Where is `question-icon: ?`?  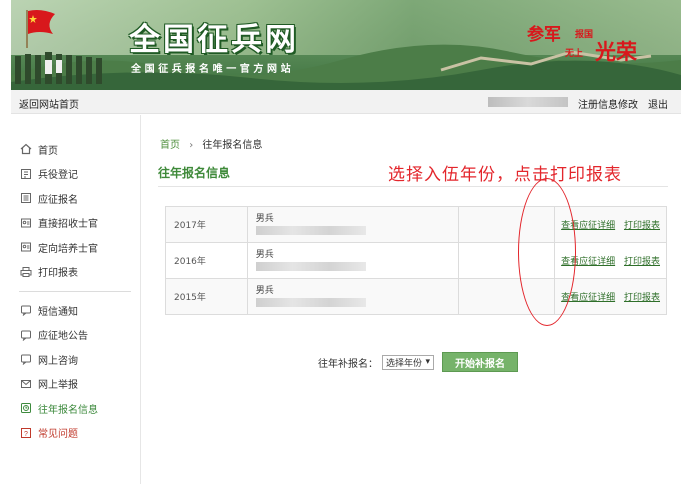 question-icon: ? is located at coordinates (26, 433).